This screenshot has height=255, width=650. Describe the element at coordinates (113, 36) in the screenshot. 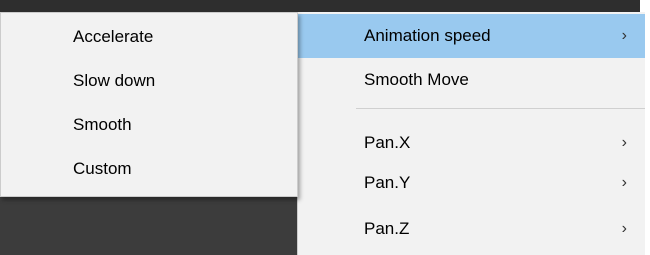

I see `submenu-item-label: Accelerate` at that location.